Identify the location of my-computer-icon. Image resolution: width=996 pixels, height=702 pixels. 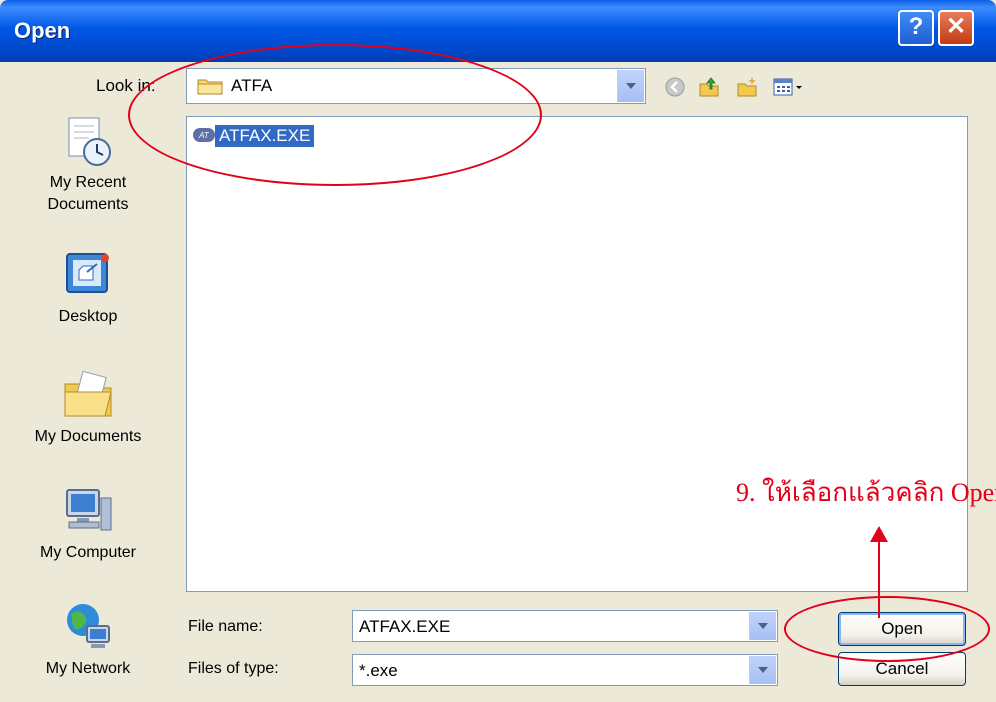
(88, 511).